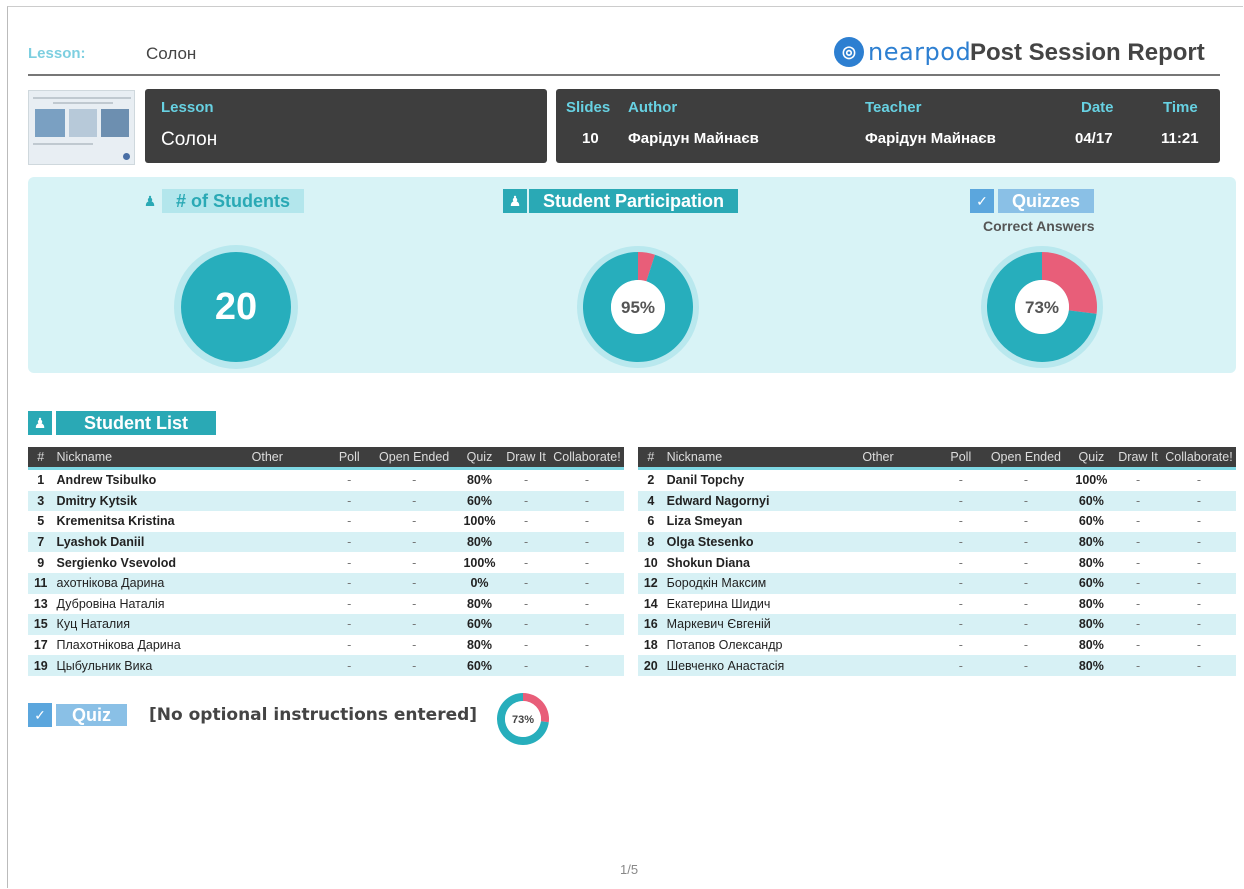  I want to click on quiz-score: 100%, so click(479, 521).